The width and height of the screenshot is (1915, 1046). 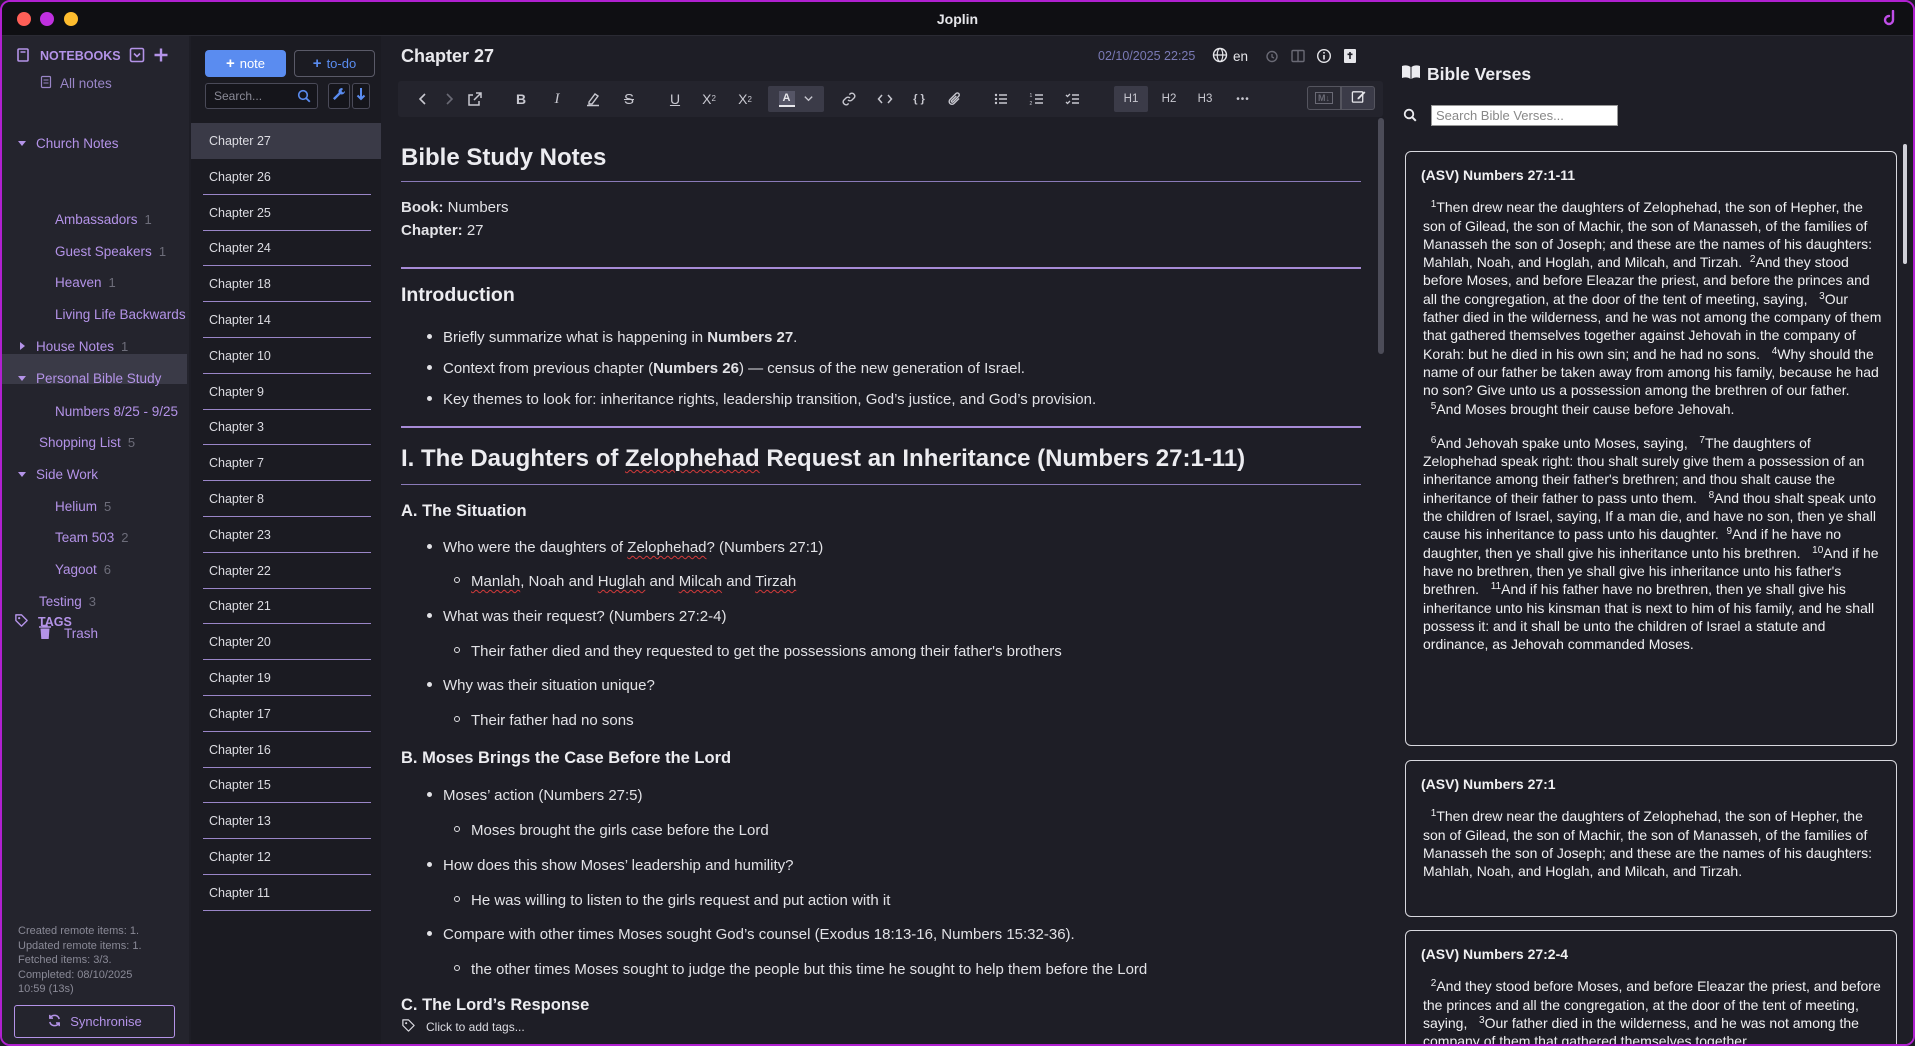 I want to click on strikethrough-button: S, so click(x=629, y=99).